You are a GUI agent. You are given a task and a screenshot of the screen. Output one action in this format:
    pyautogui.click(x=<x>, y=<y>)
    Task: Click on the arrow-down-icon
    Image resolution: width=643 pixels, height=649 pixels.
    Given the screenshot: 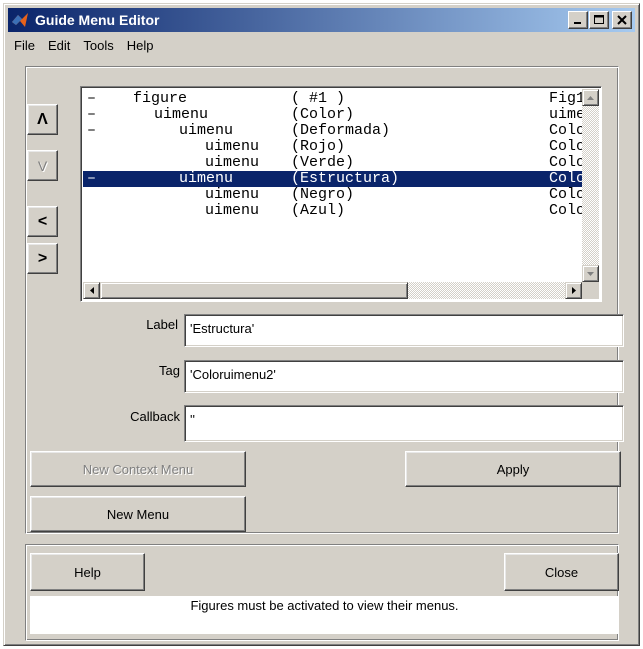 What is the action you would take?
    pyautogui.click(x=590, y=273)
    